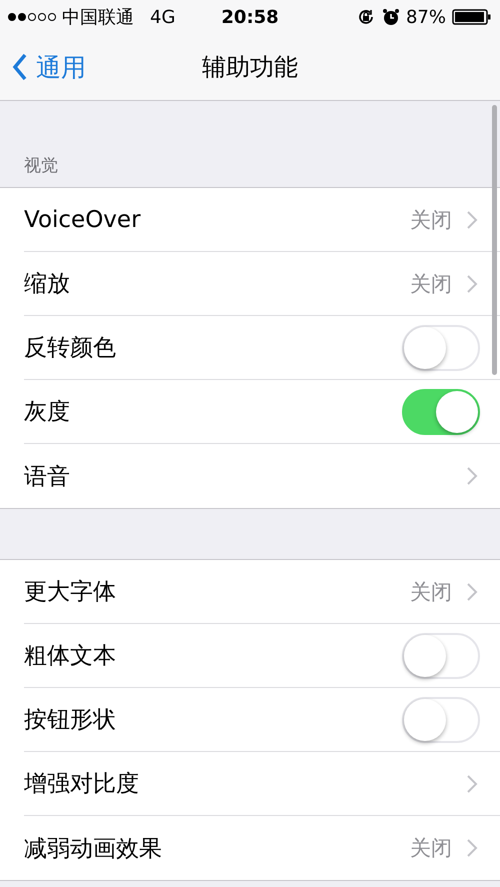  I want to click on back-button: 通用, so click(43, 67).